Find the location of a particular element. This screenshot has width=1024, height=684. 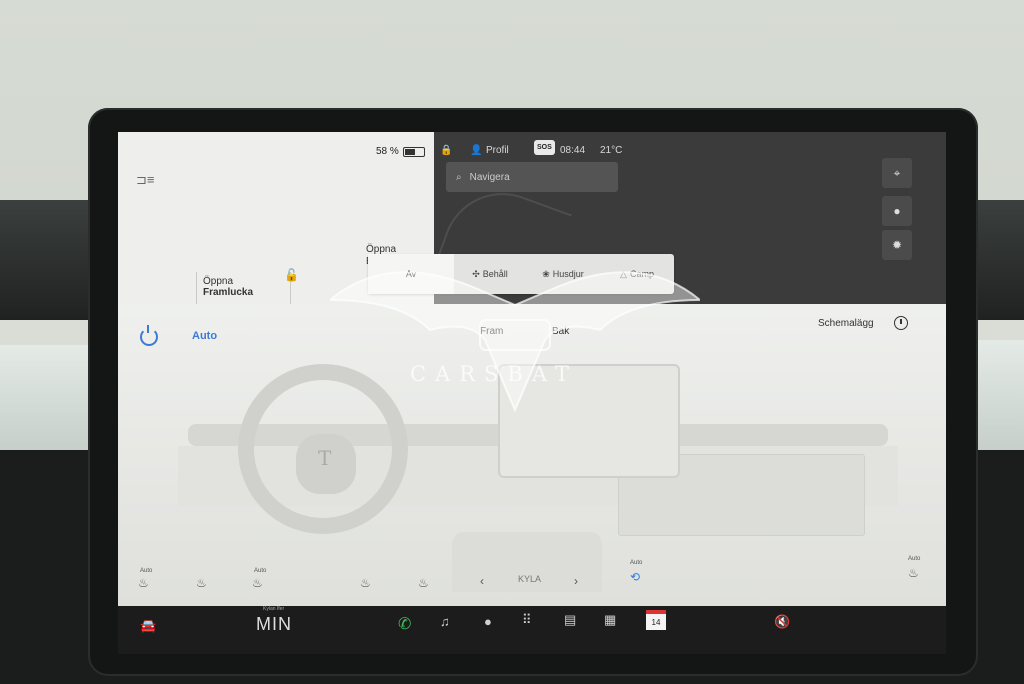

schedule-button: Schemalägg is located at coordinates (846, 323).